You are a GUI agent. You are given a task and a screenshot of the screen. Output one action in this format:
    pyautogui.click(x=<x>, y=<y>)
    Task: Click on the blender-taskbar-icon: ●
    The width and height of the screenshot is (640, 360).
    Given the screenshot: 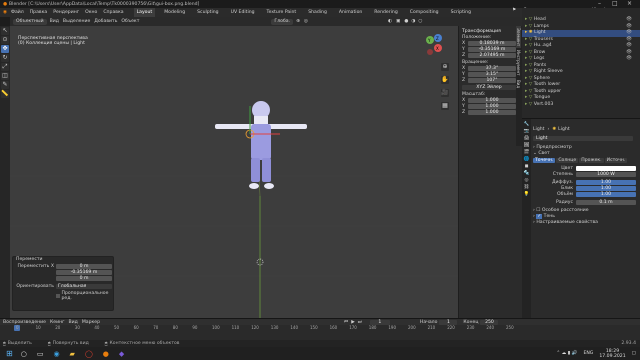 What is the action you would take?
    pyautogui.click(x=106, y=354)
    